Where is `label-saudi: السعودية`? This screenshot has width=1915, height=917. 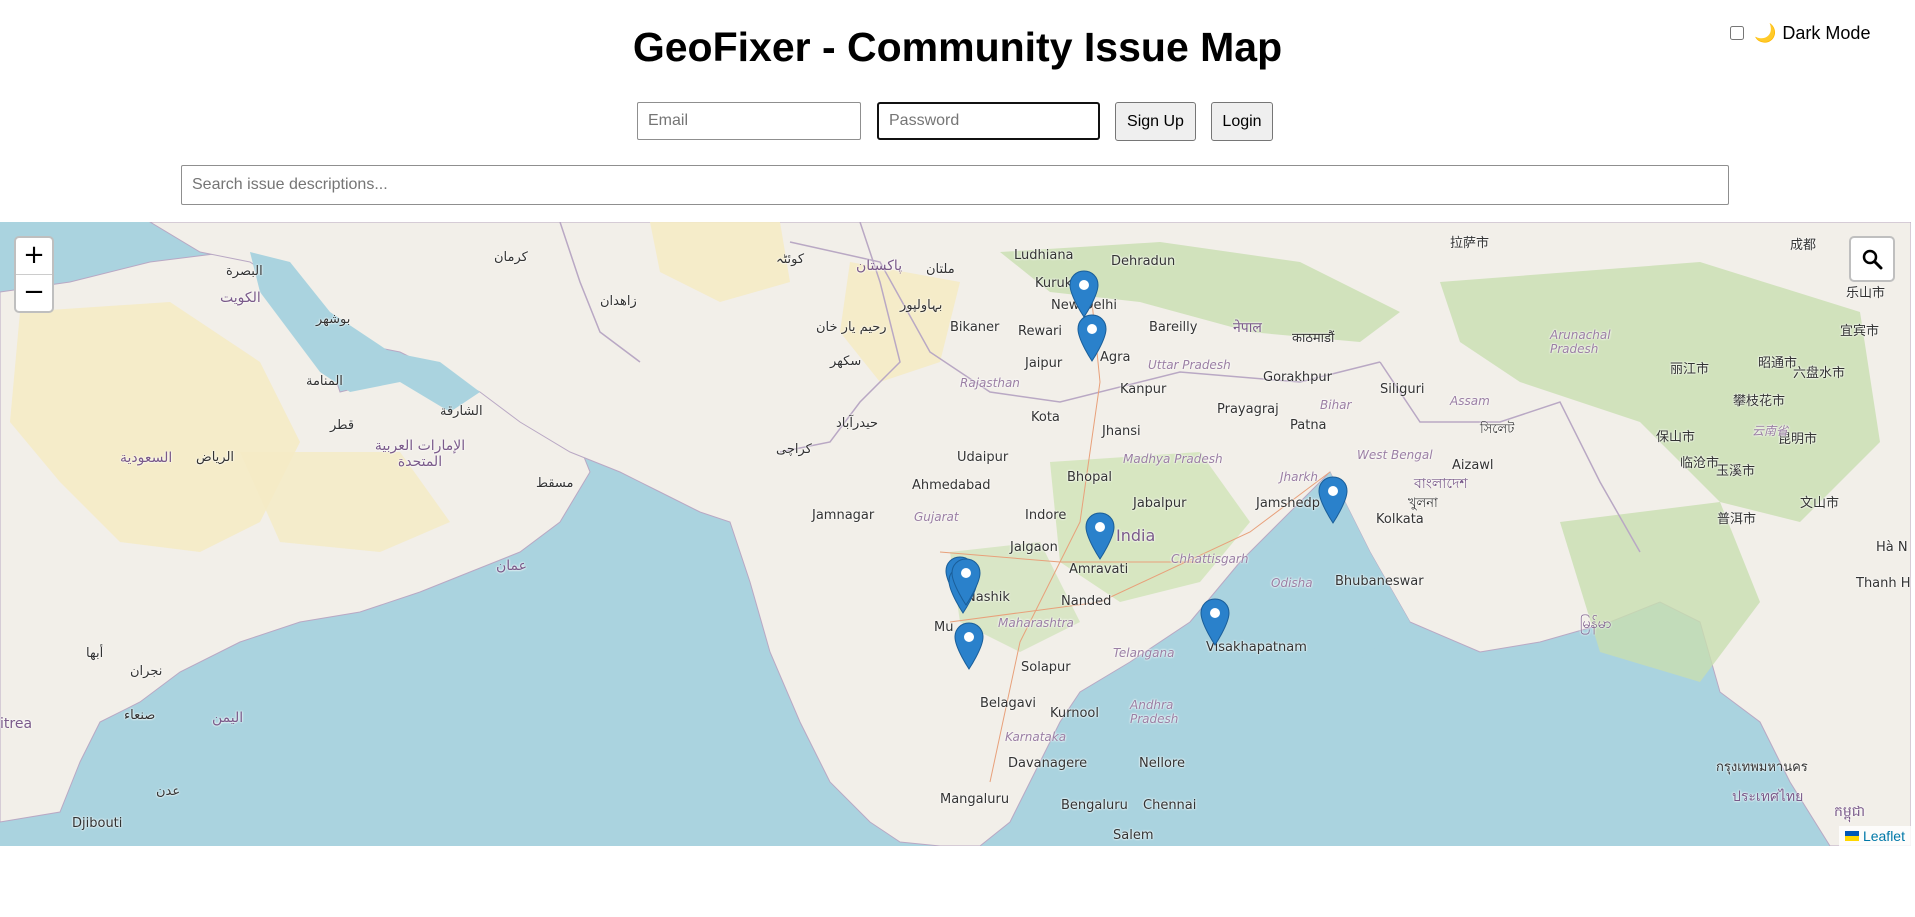 label-saudi: السعودية is located at coordinates (146, 458).